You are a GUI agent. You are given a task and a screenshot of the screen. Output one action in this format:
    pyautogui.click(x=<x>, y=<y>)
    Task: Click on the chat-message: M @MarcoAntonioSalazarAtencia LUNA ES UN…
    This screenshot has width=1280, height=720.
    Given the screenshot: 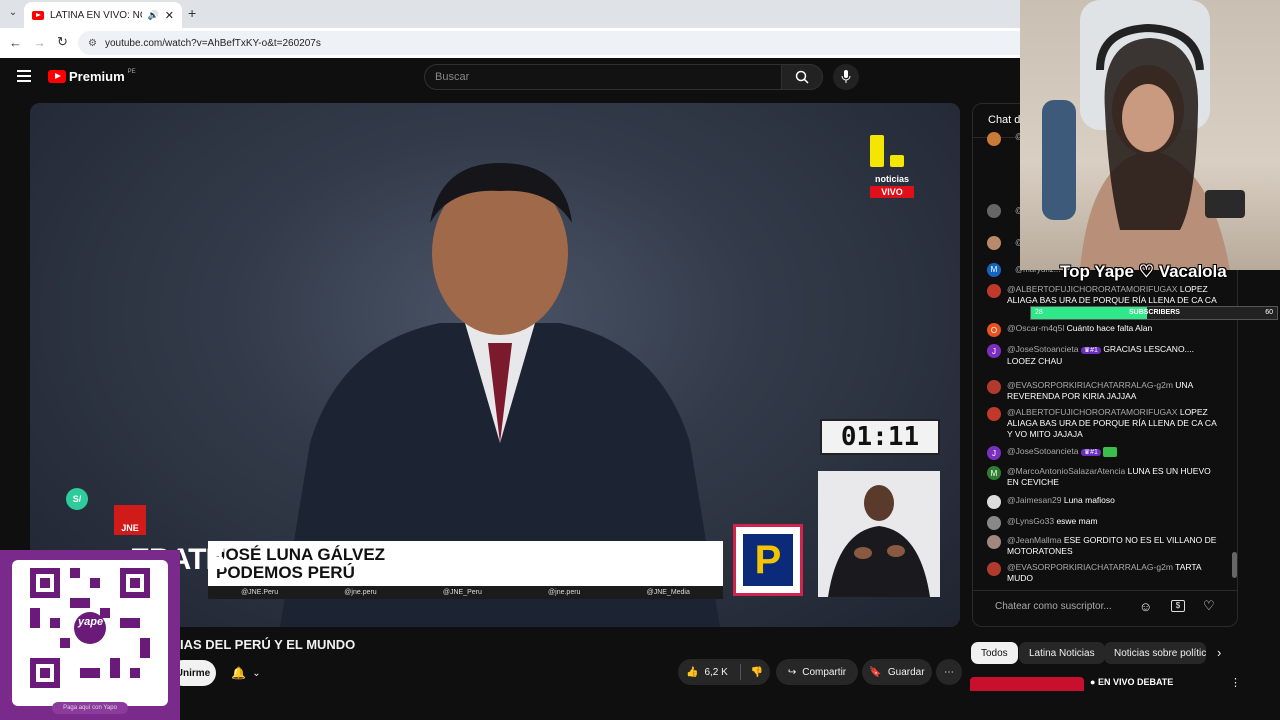 What is the action you would take?
    pyautogui.click(x=1102, y=477)
    